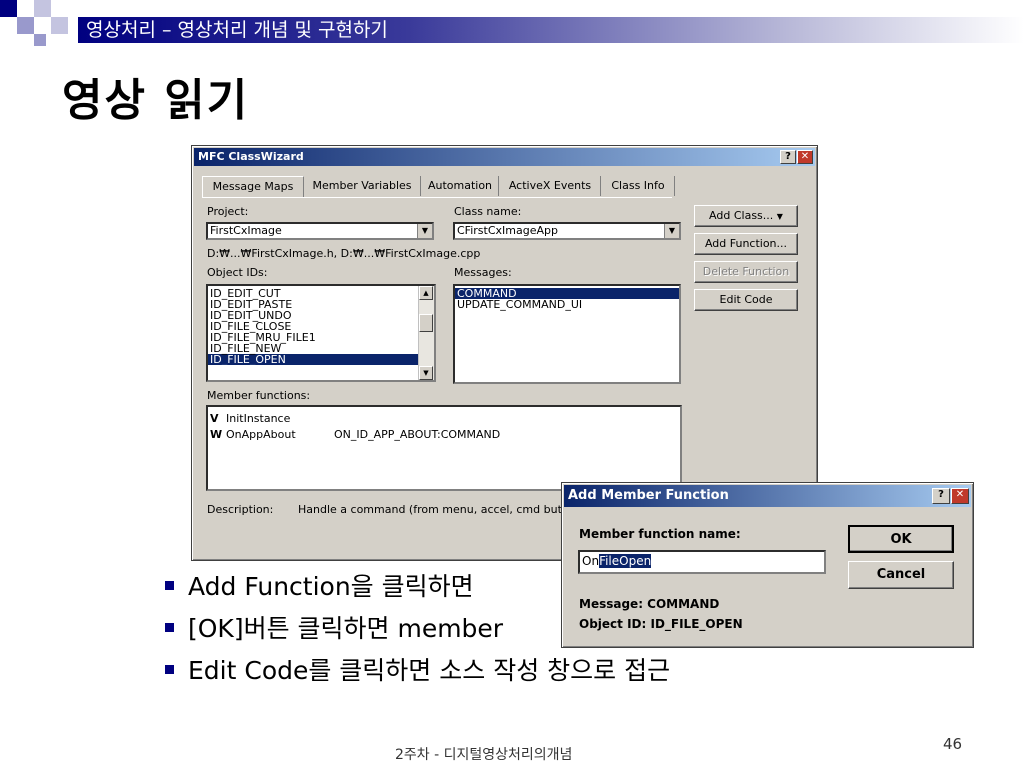 The width and height of the screenshot is (1024, 768). What do you see at coordinates (901, 575) in the screenshot?
I see `cancel-button: Cancel` at bounding box center [901, 575].